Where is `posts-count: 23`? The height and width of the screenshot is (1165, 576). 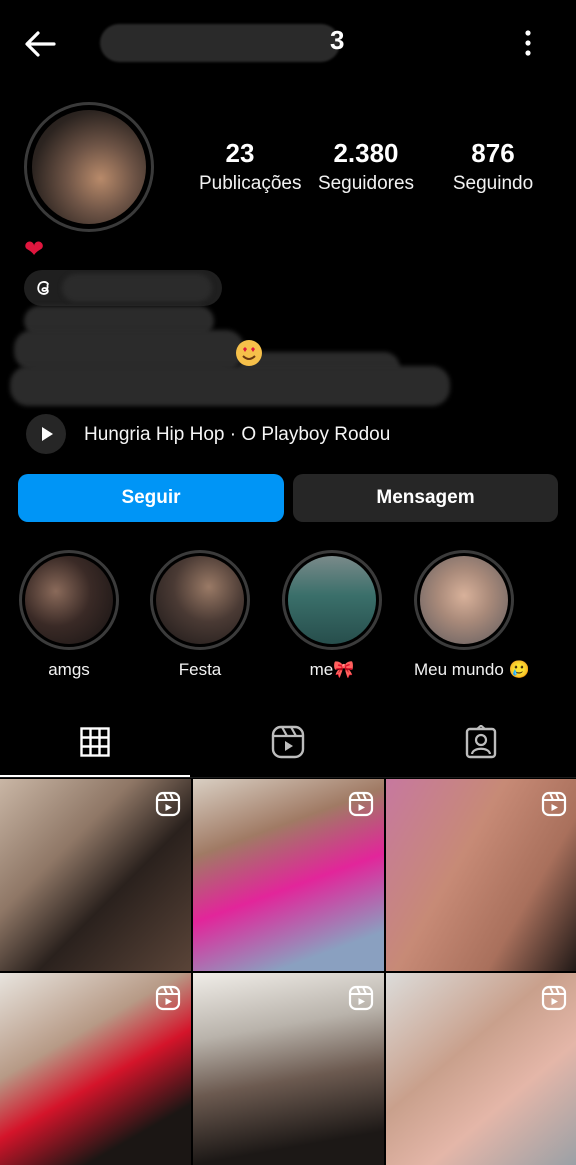 posts-count: 23 is located at coordinates (240, 153).